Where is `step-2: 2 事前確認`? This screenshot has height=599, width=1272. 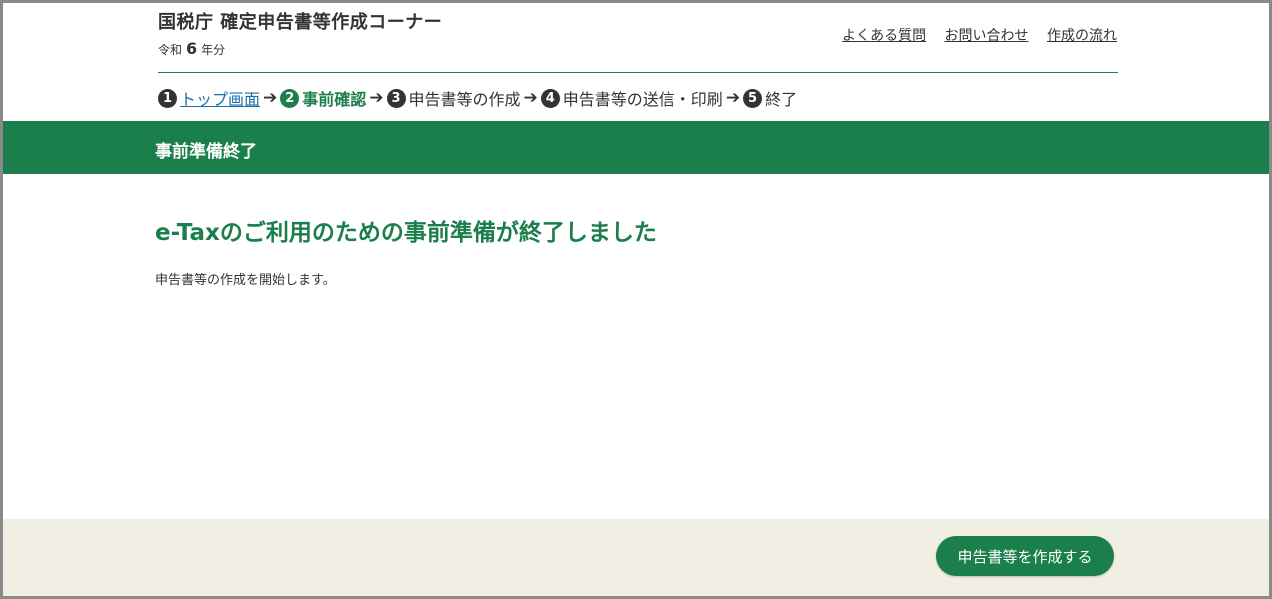
step-2: 2 事前確認 is located at coordinates (323, 98).